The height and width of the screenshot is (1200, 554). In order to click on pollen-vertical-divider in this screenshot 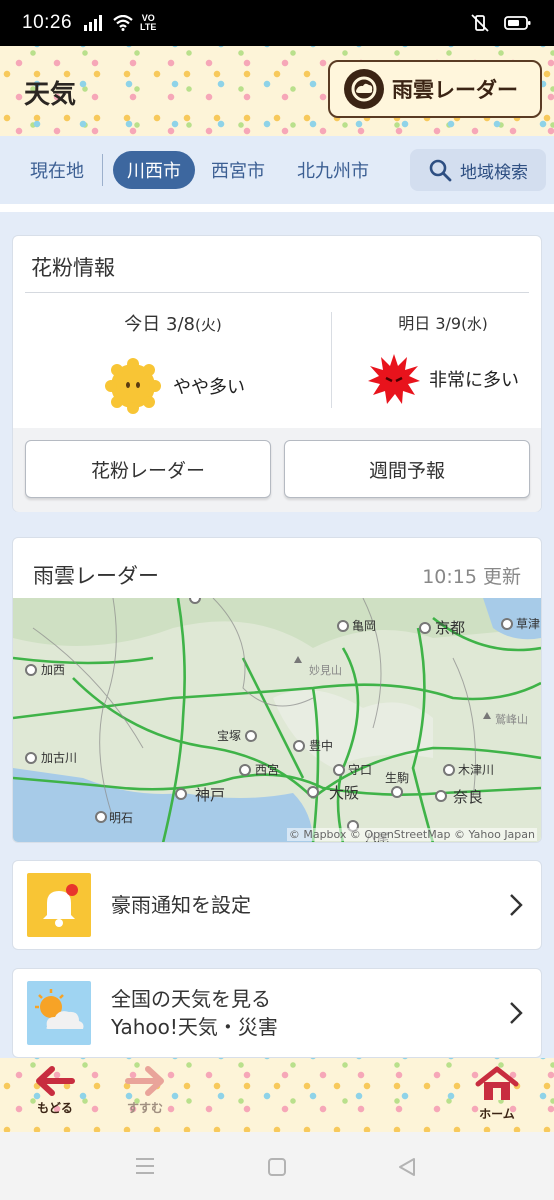, I will do `click(331, 360)`.